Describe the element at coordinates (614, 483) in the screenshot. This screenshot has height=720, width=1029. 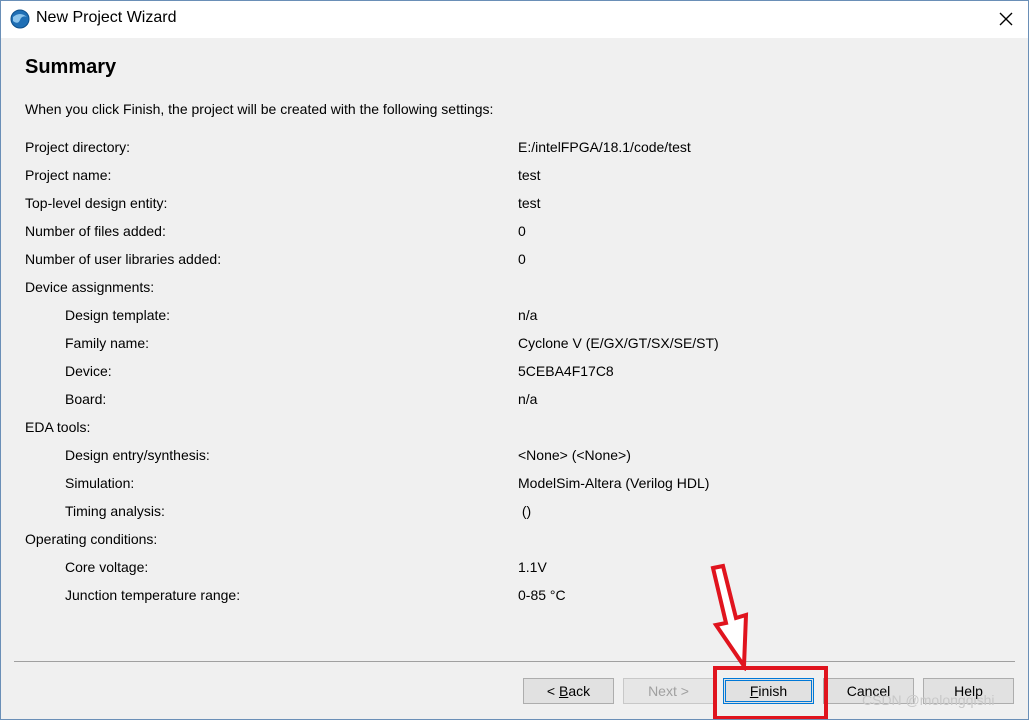
I see `setting-value: ModelSim-Altera (Verilog HDL)` at that location.